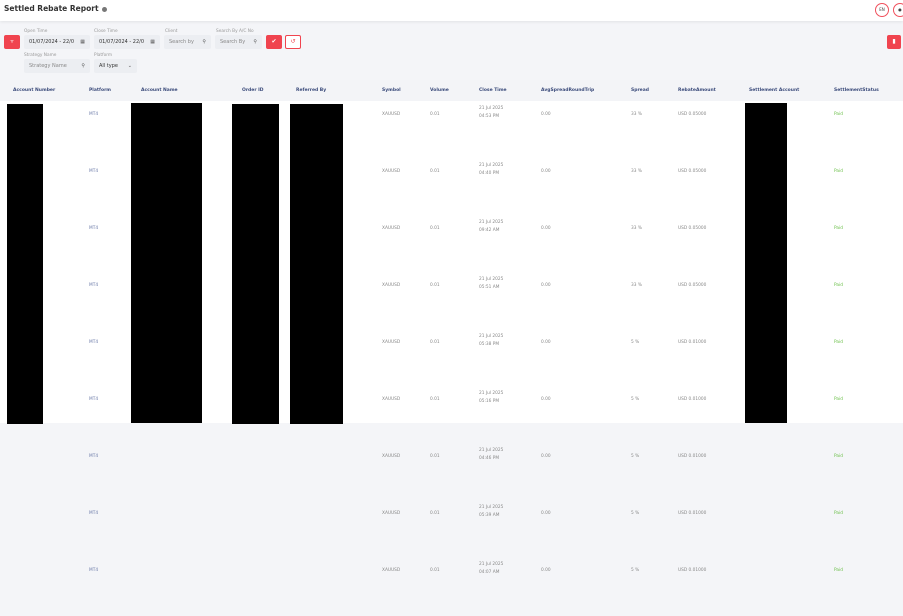 This screenshot has width=903, height=616. I want to click on export-pdf-button: ▮, so click(894, 42).